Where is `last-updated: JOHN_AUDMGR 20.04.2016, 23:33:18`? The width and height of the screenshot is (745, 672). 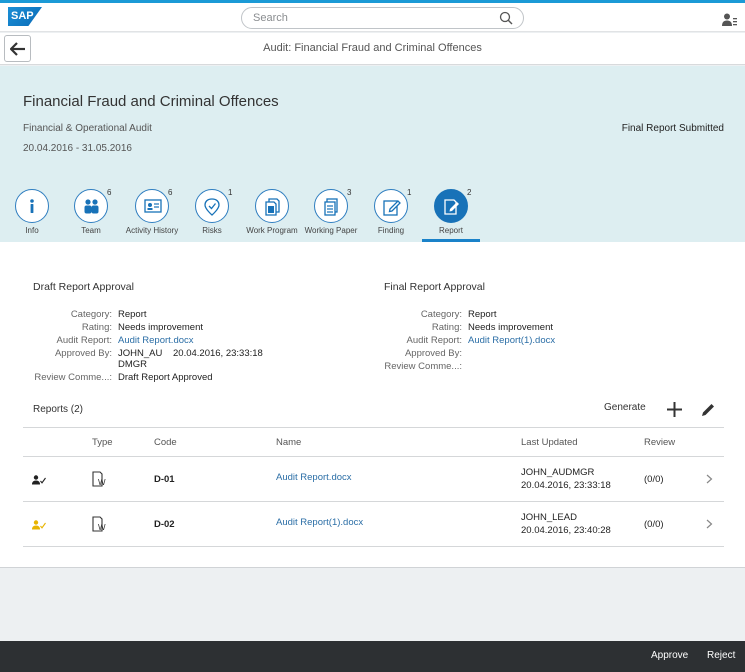 last-updated: JOHN_AUDMGR 20.04.2016, 23:33:18 is located at coordinates (566, 479).